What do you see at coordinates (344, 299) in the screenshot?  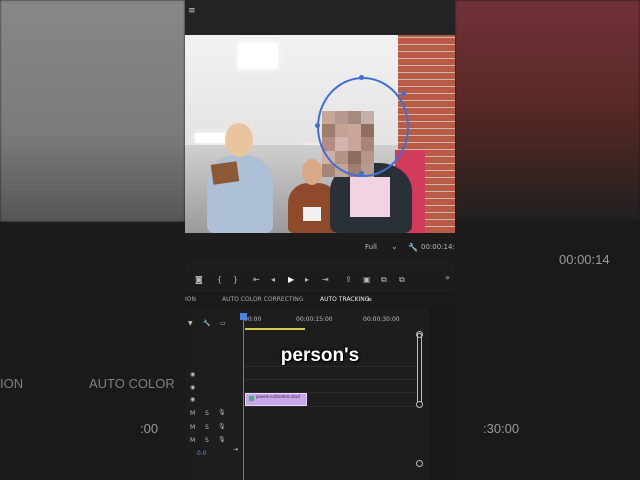 I see `tab-auto-tracking: AUTO TRACKING` at bounding box center [344, 299].